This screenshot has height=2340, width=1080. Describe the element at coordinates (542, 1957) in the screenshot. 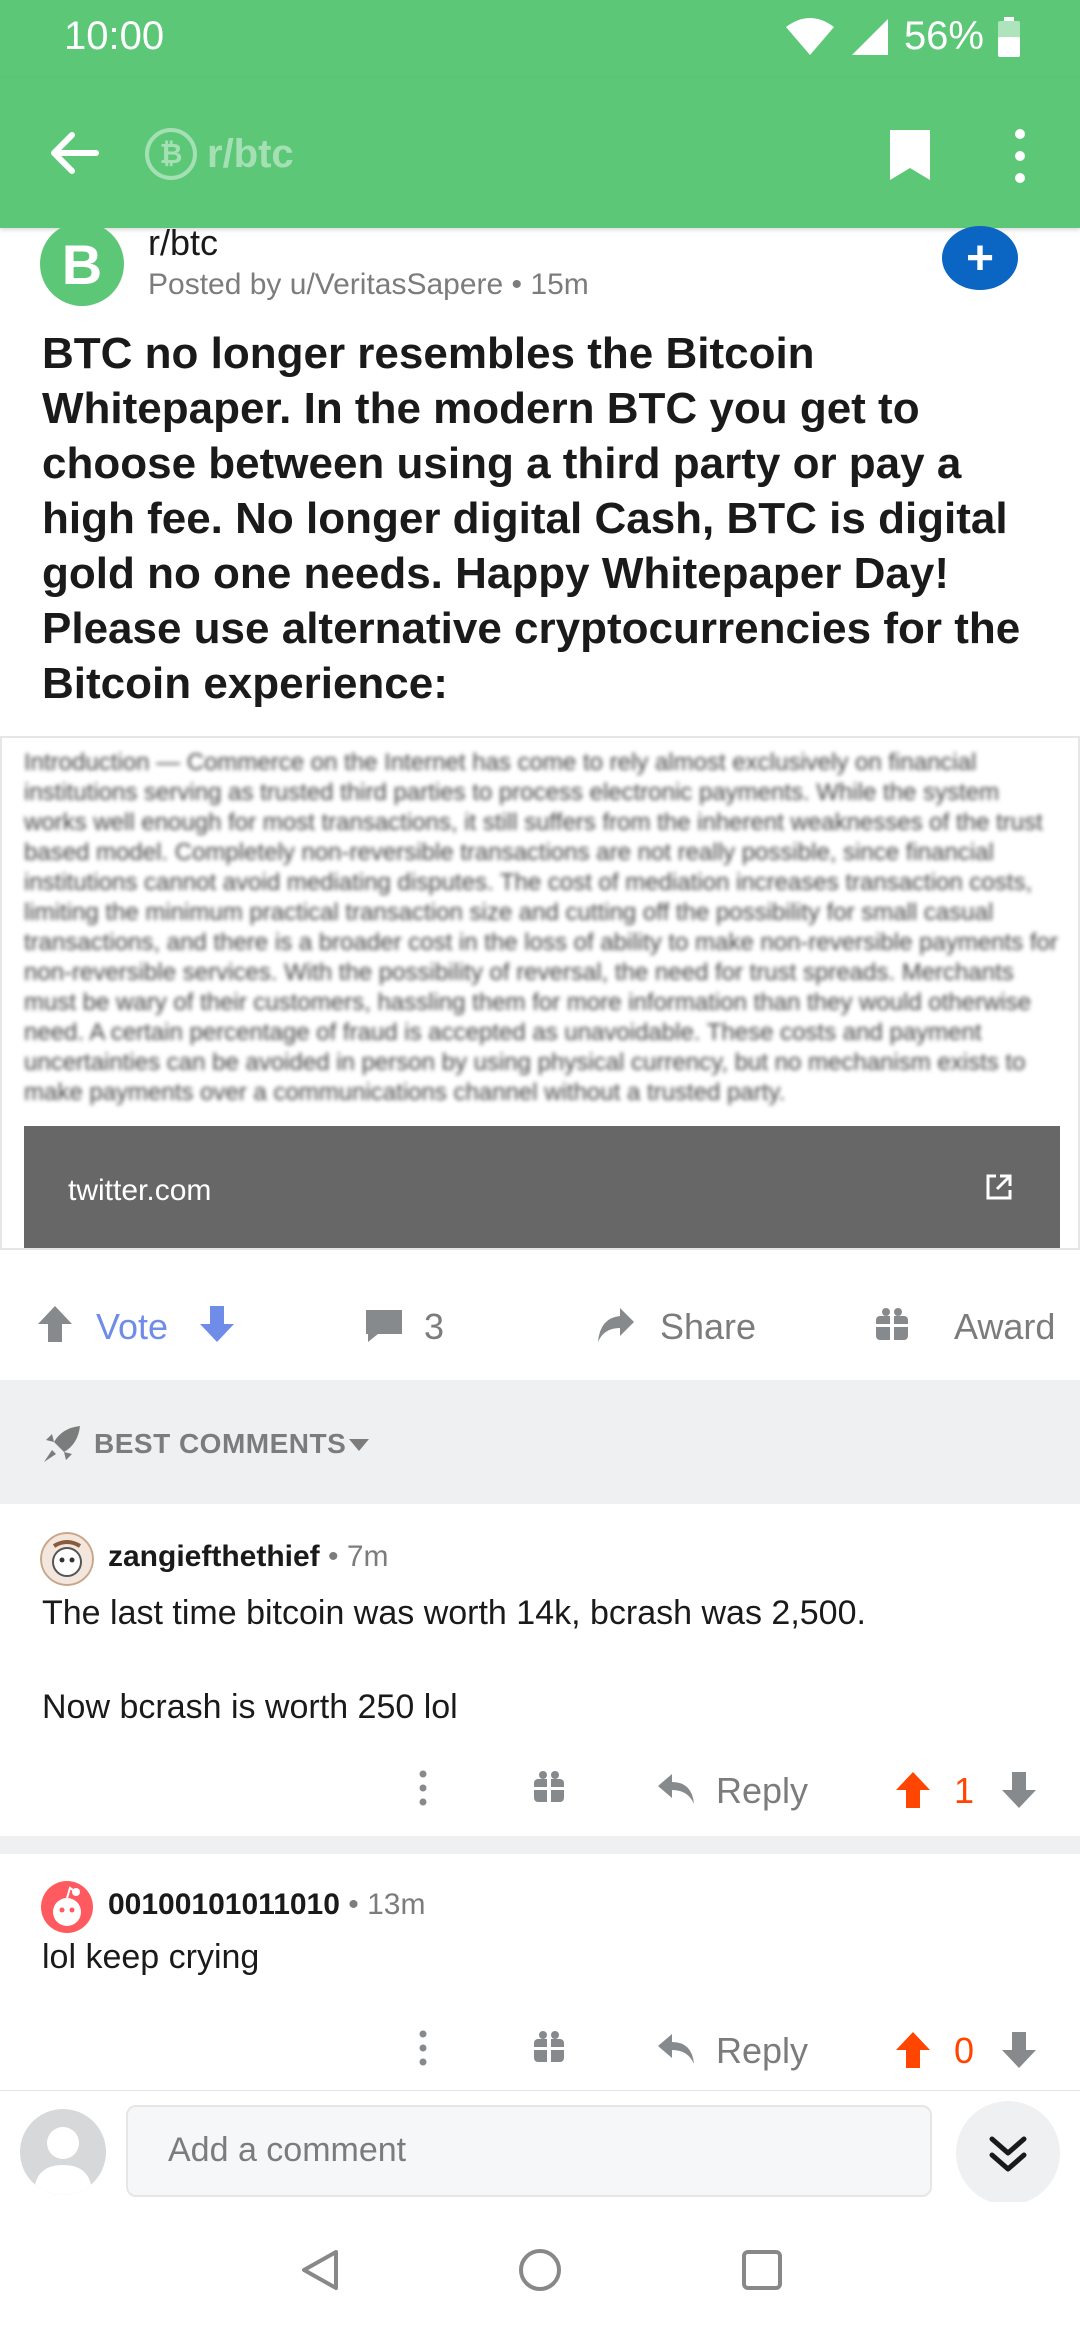

I see `comment-body: lol keep crying` at that location.